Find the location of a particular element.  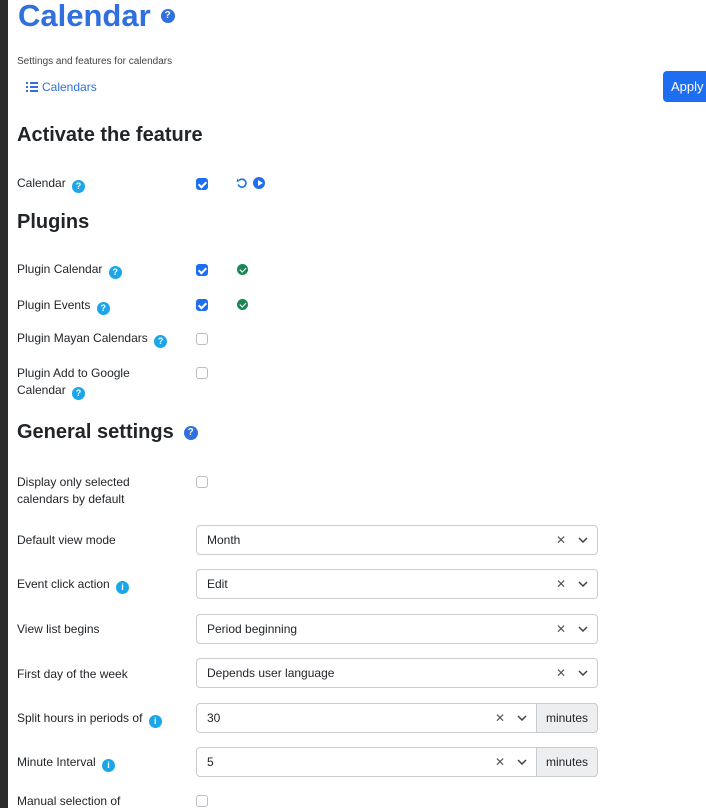

plugin-calendar-label: Plugin Calendar ? is located at coordinates (69, 270).